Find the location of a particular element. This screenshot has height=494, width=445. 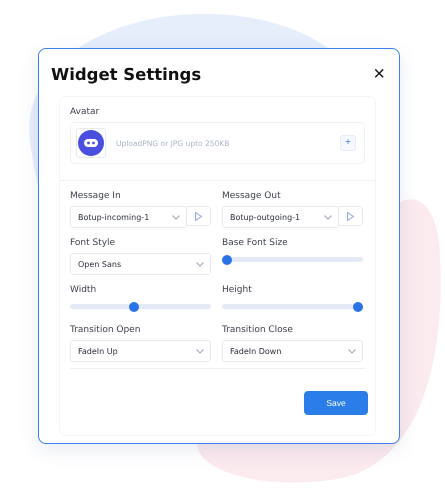

field-label: Transition Close is located at coordinates (258, 330).